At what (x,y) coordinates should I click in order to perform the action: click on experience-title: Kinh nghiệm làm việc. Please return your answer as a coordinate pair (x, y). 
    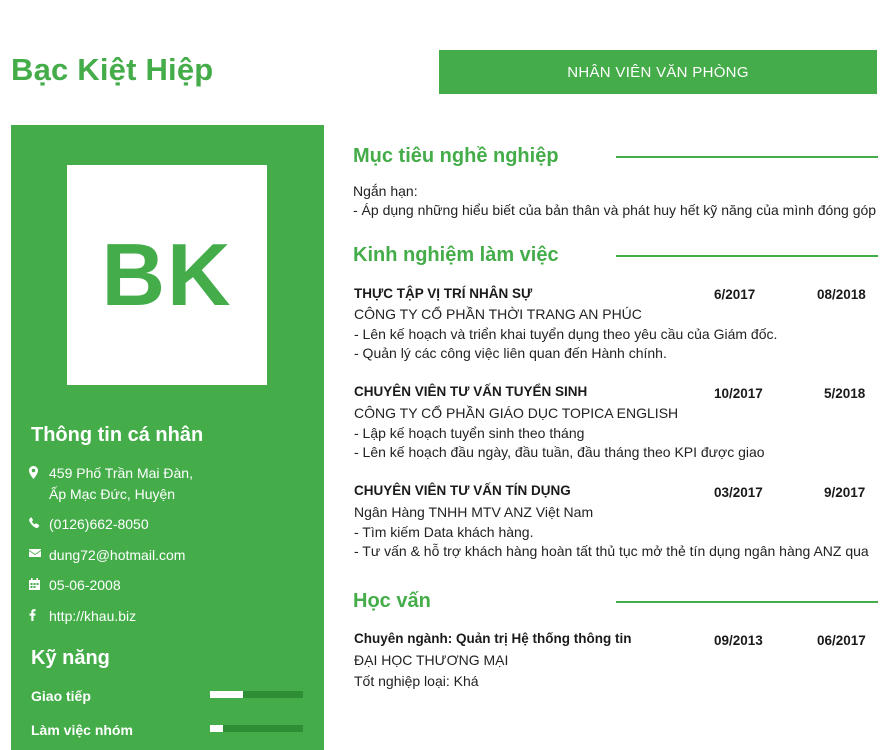
    Looking at the image, I should click on (456, 255).